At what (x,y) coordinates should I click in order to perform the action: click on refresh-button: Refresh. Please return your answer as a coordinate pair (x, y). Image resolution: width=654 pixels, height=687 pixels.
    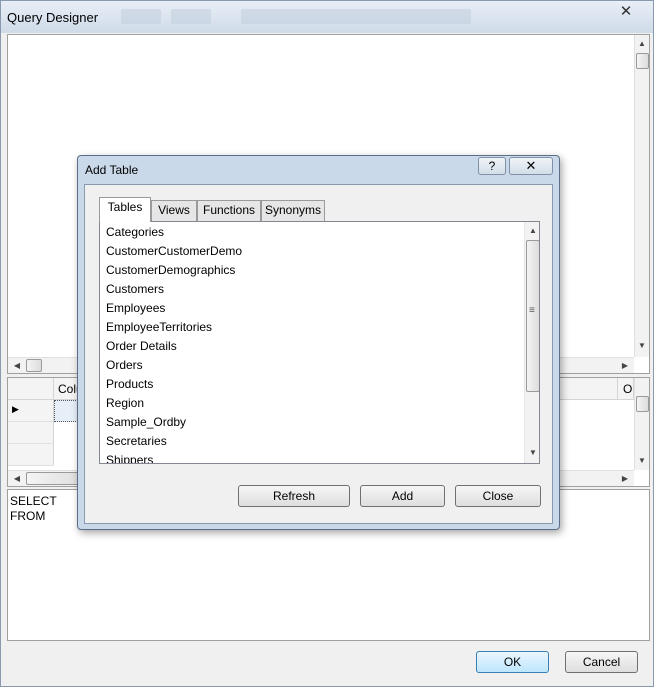
    Looking at the image, I should click on (294, 496).